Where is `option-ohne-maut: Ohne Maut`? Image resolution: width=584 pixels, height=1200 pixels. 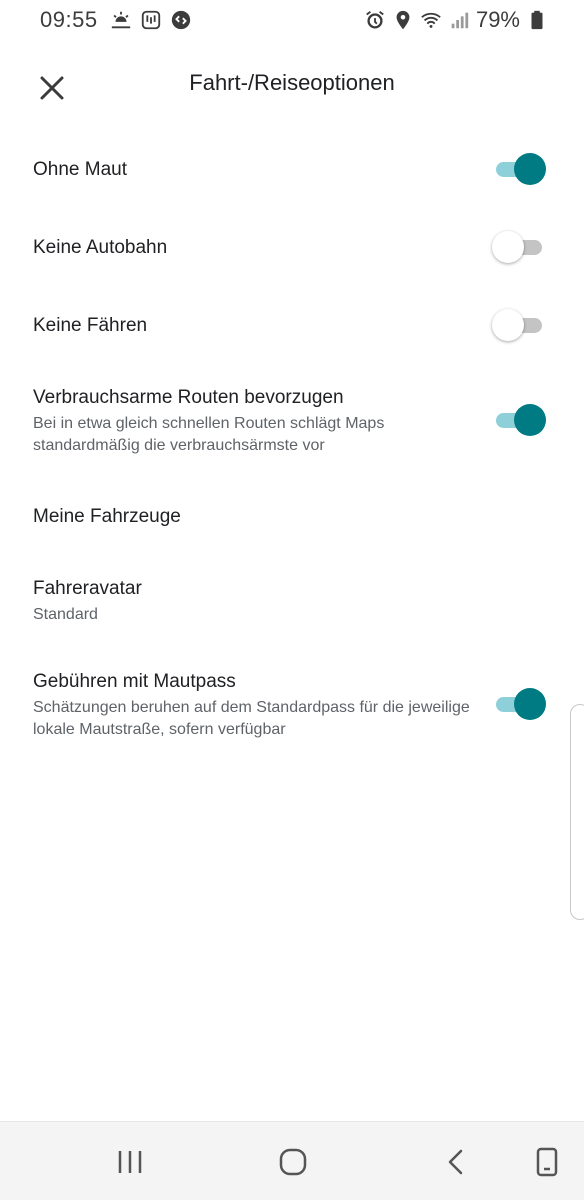 option-ohne-maut: Ohne Maut is located at coordinates (292, 168).